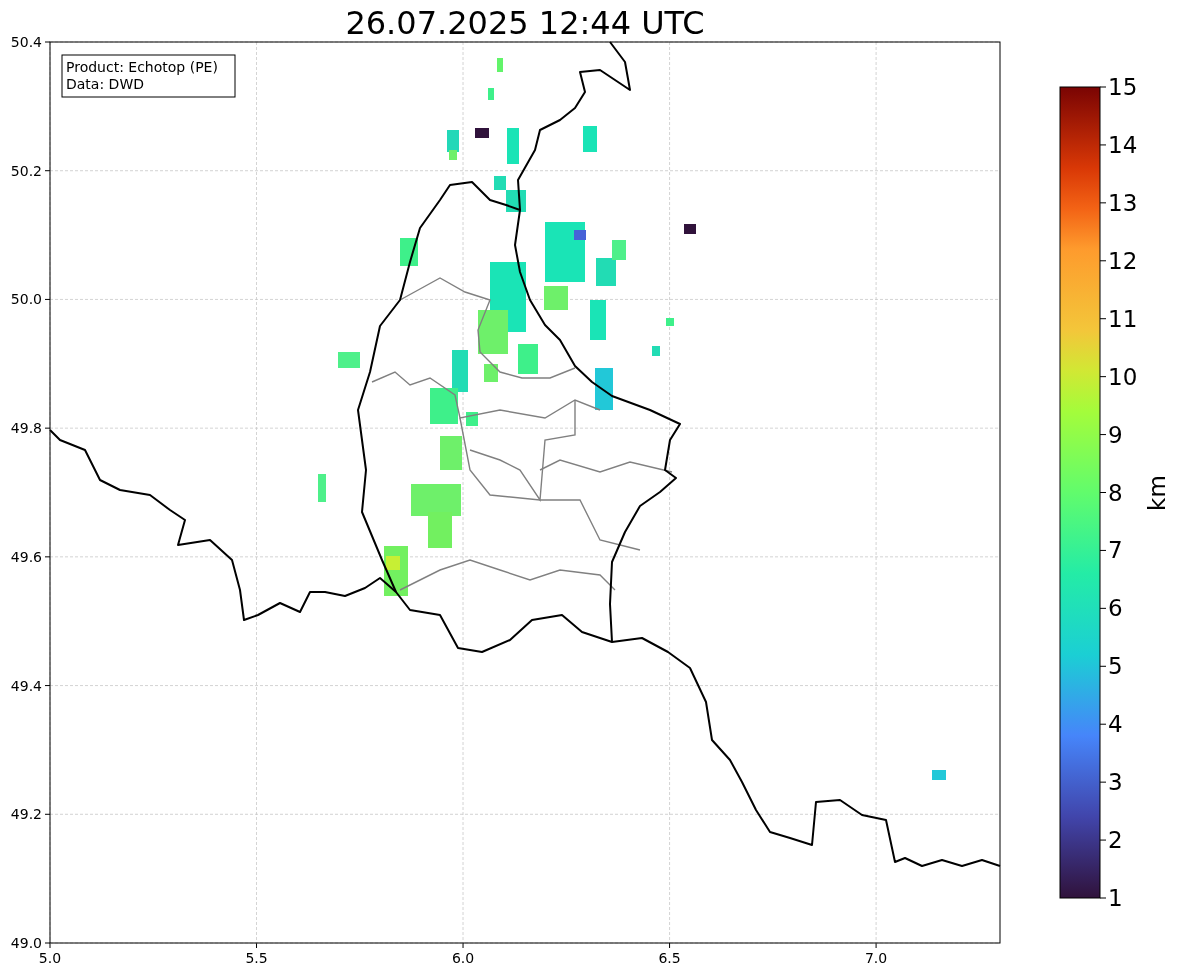  What do you see at coordinates (1123, 144) in the screenshot?
I see `colorbar-tick-label: 14` at bounding box center [1123, 144].